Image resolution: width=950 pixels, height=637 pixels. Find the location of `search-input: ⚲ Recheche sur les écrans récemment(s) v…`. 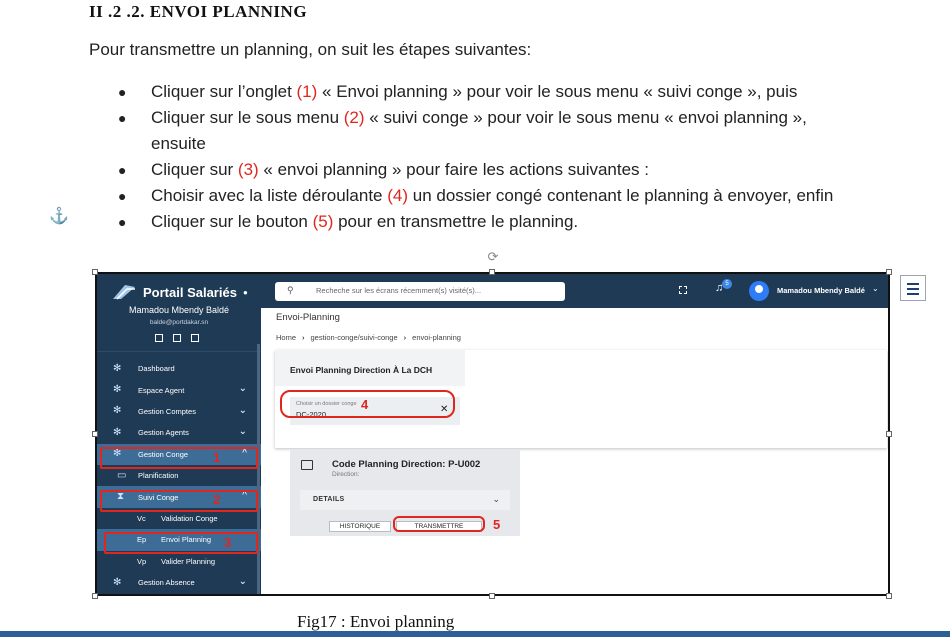

search-input: ⚲ Recheche sur les écrans récemment(s) v… is located at coordinates (420, 291).